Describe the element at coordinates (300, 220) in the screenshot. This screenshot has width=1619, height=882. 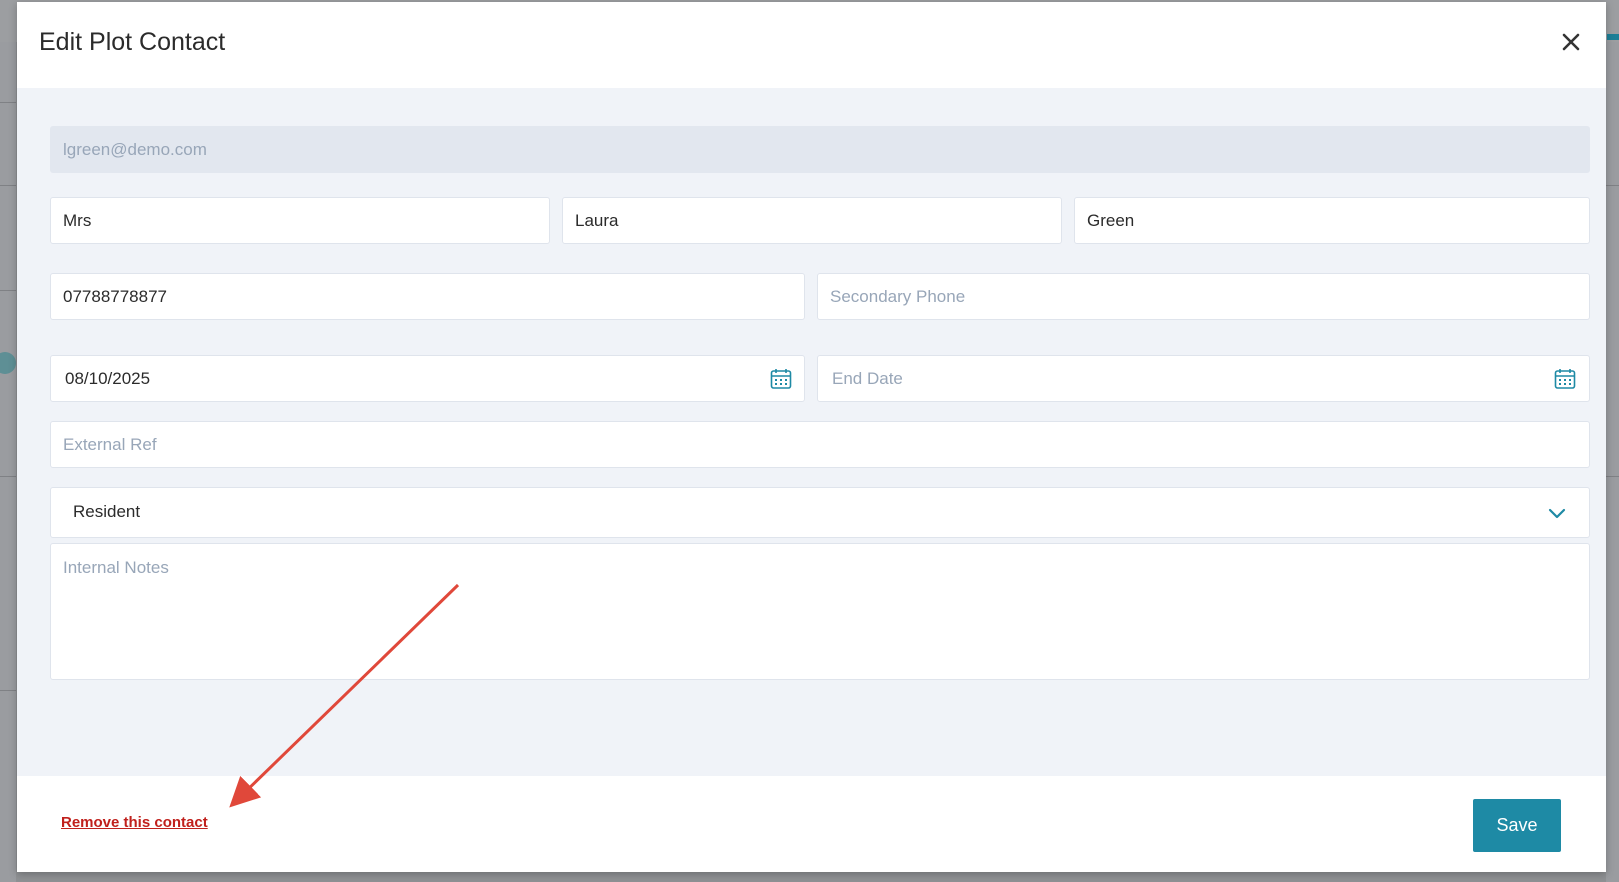
I see `title-field` at that location.